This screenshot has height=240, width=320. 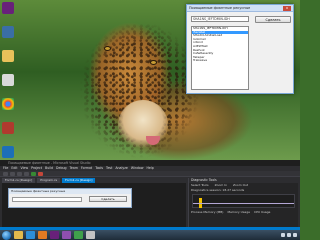 I want to click on chrome-icon, so click(x=8, y=104).